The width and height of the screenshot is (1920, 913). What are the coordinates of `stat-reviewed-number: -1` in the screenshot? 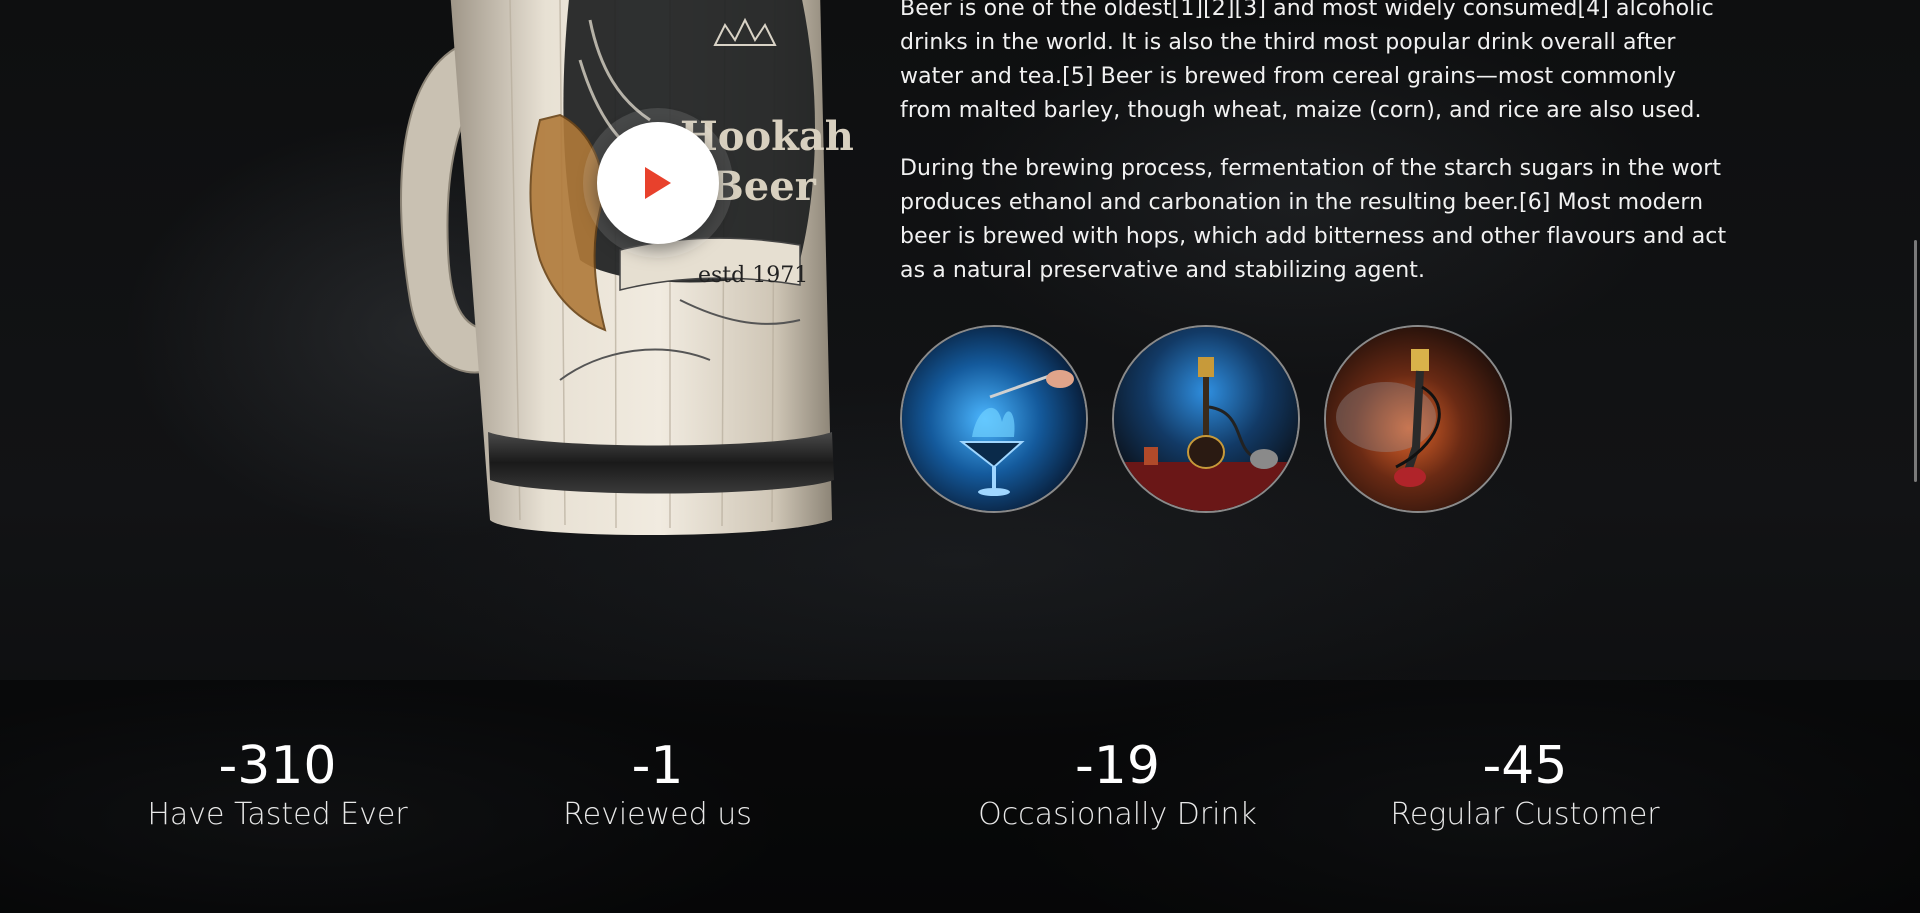 It's located at (657, 766).